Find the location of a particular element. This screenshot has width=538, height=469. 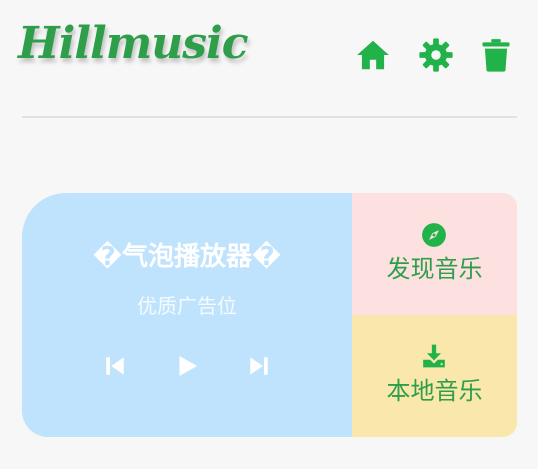

header-divider is located at coordinates (269, 117).